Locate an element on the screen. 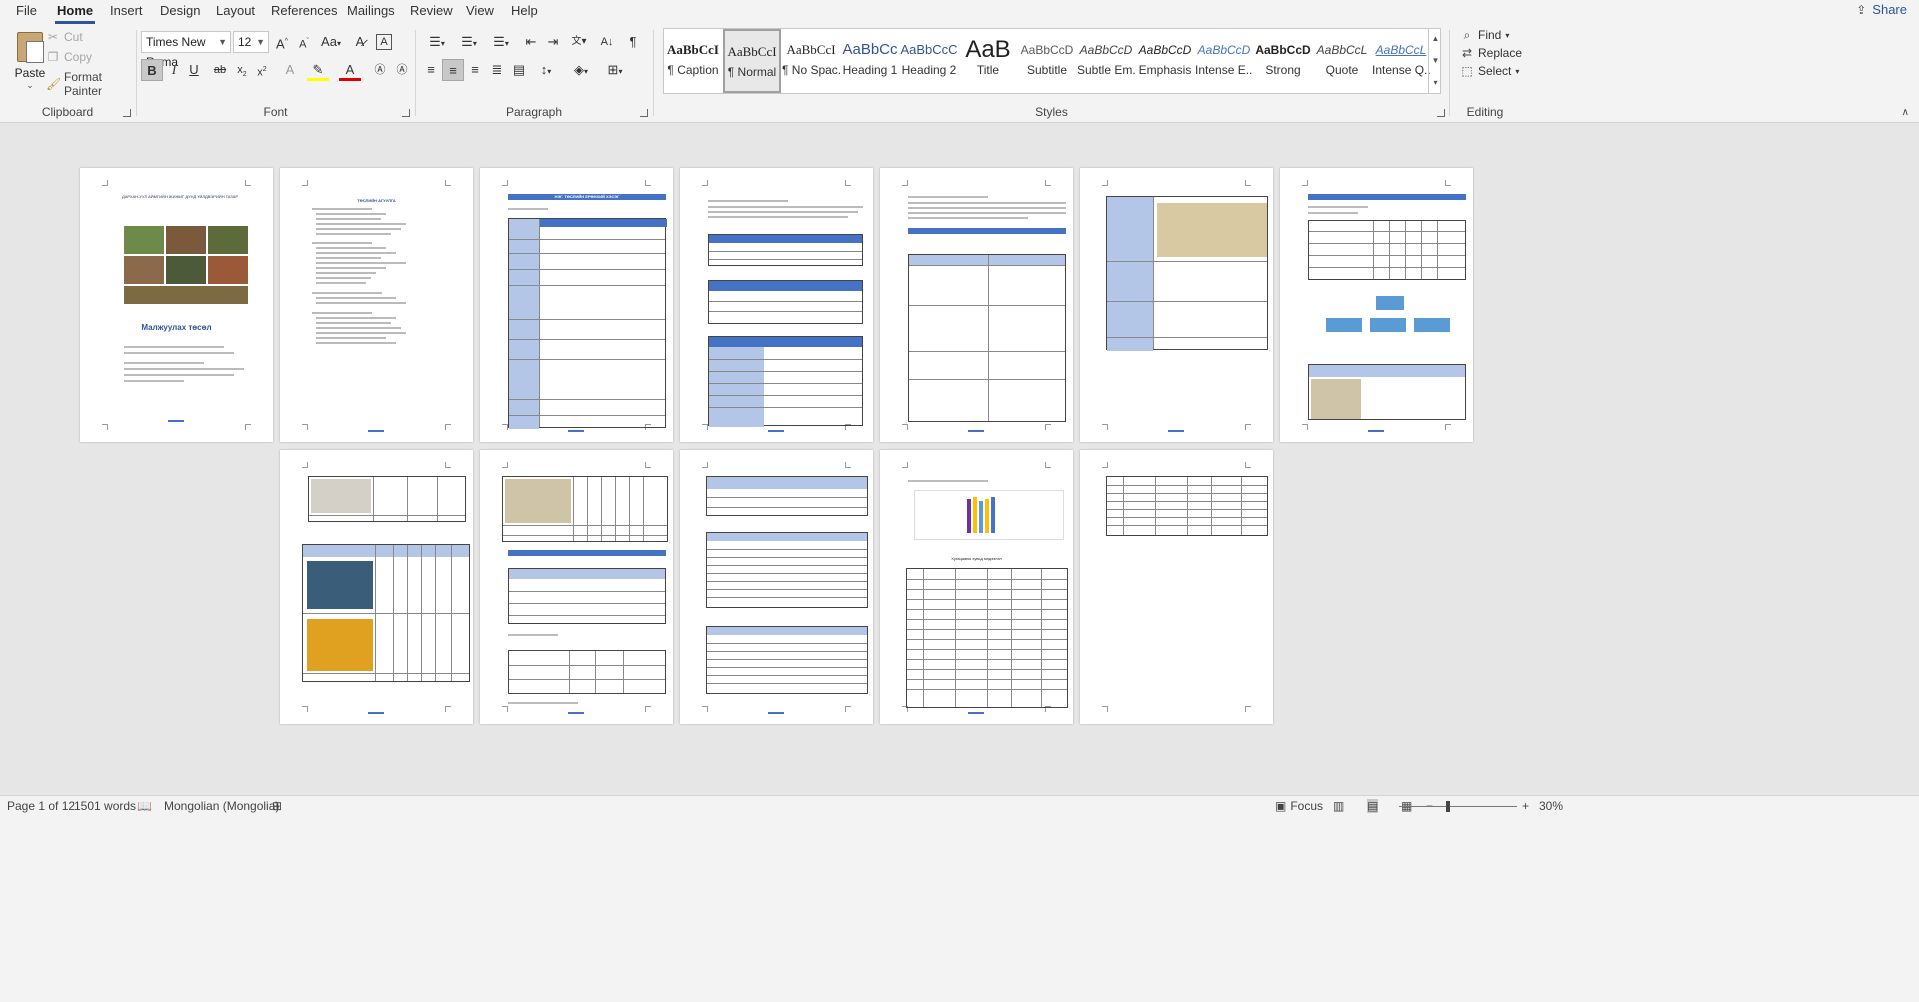 The height and width of the screenshot is (1002, 1919). bullets-icon: ☰▾ is located at coordinates (437, 42).